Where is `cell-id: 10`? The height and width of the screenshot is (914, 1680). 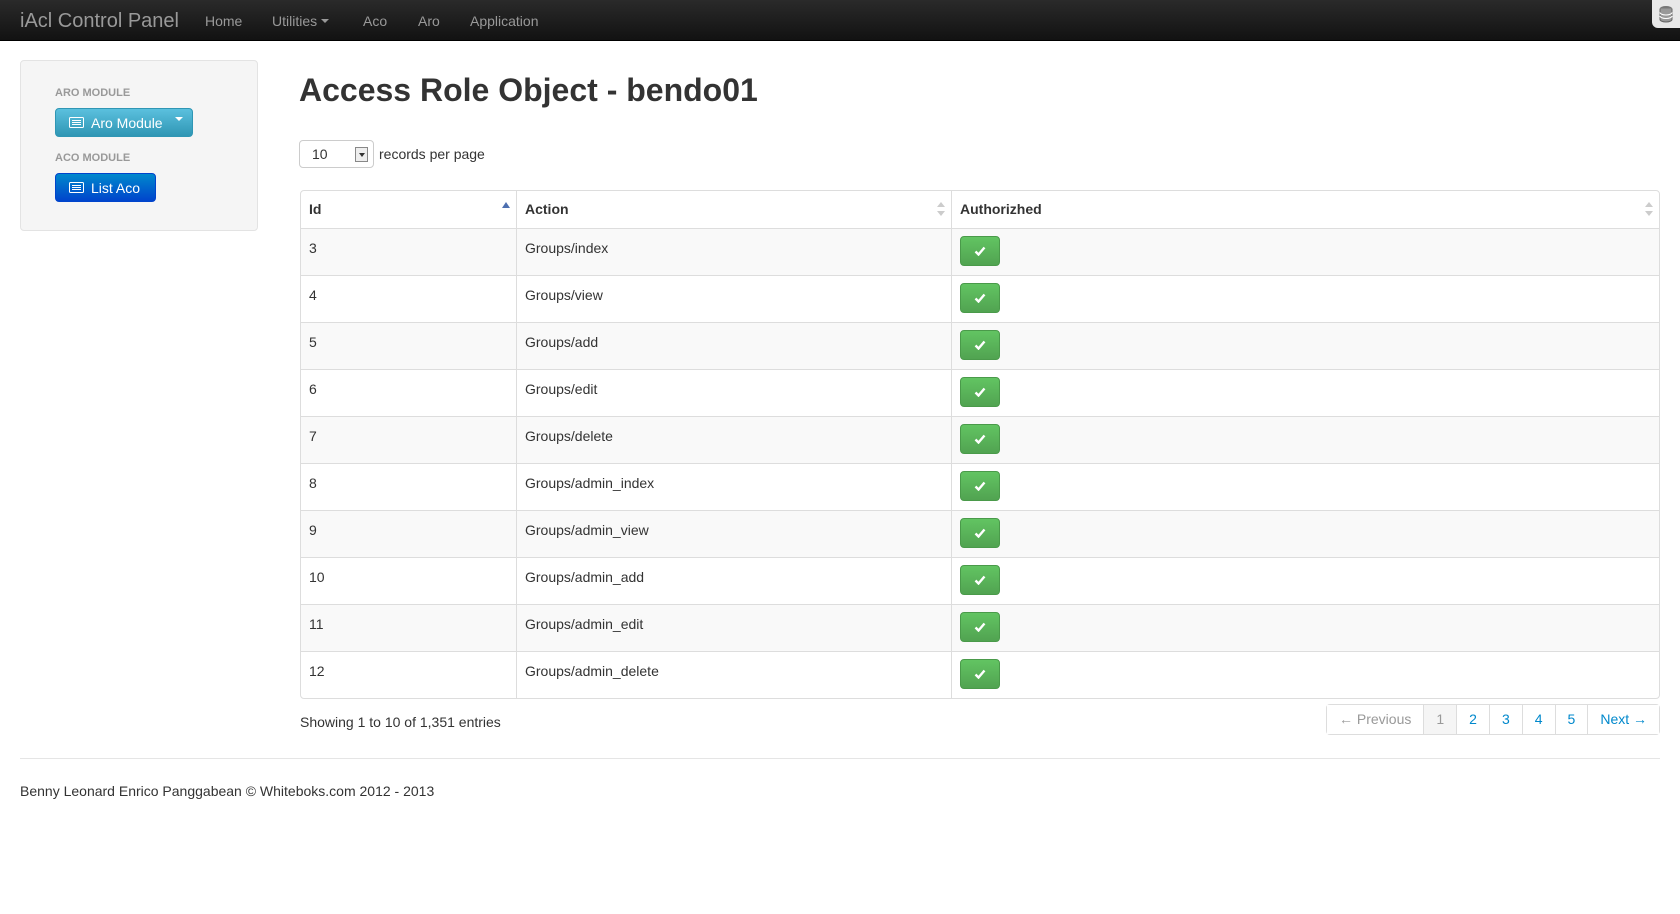
cell-id: 10 is located at coordinates (408, 580).